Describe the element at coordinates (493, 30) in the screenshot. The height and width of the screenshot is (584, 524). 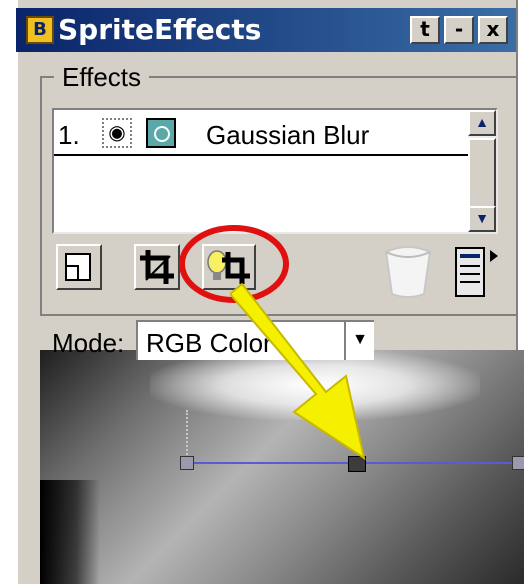
I see `close-button: x` at that location.